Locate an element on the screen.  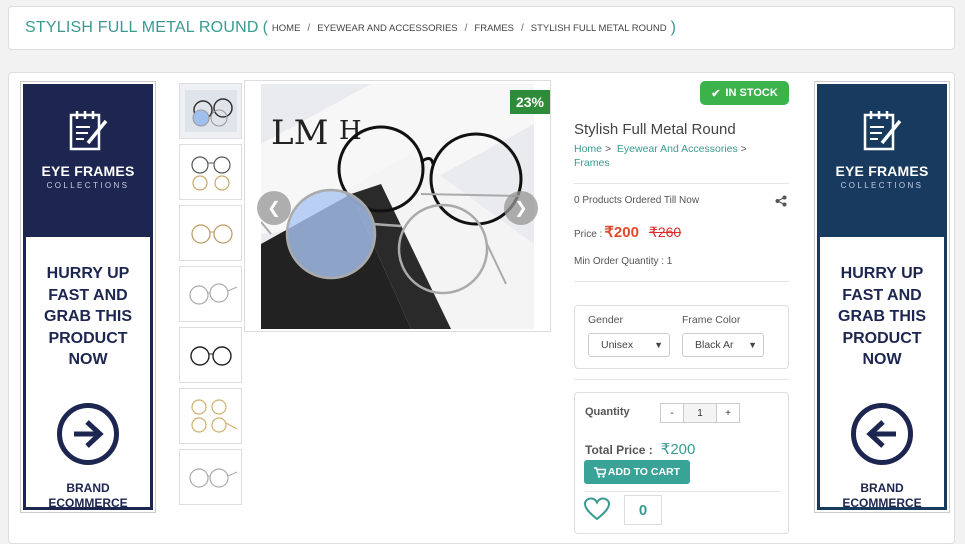
product-title: Stylish Full Metal Round is located at coordinates (655, 129).